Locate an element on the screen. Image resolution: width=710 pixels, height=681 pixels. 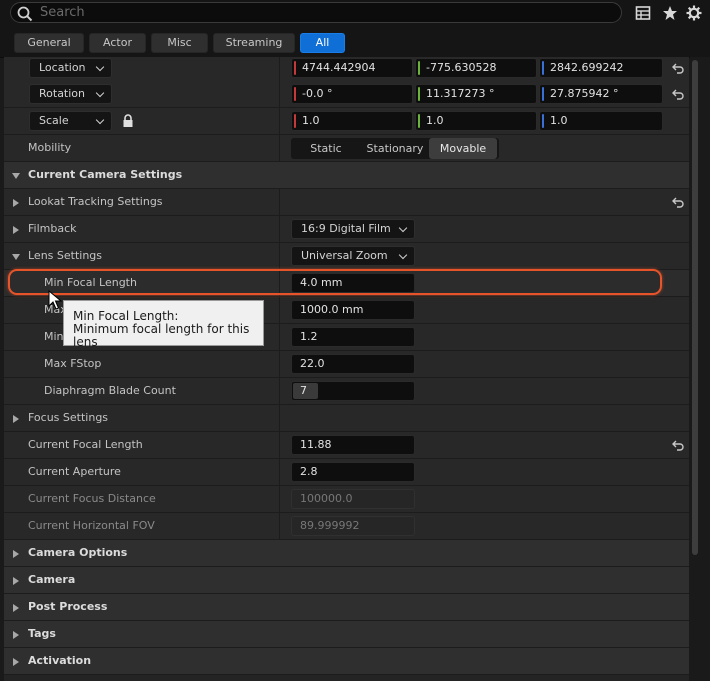
diaphragm-blade-count-slider: 7 is located at coordinates (353, 391).